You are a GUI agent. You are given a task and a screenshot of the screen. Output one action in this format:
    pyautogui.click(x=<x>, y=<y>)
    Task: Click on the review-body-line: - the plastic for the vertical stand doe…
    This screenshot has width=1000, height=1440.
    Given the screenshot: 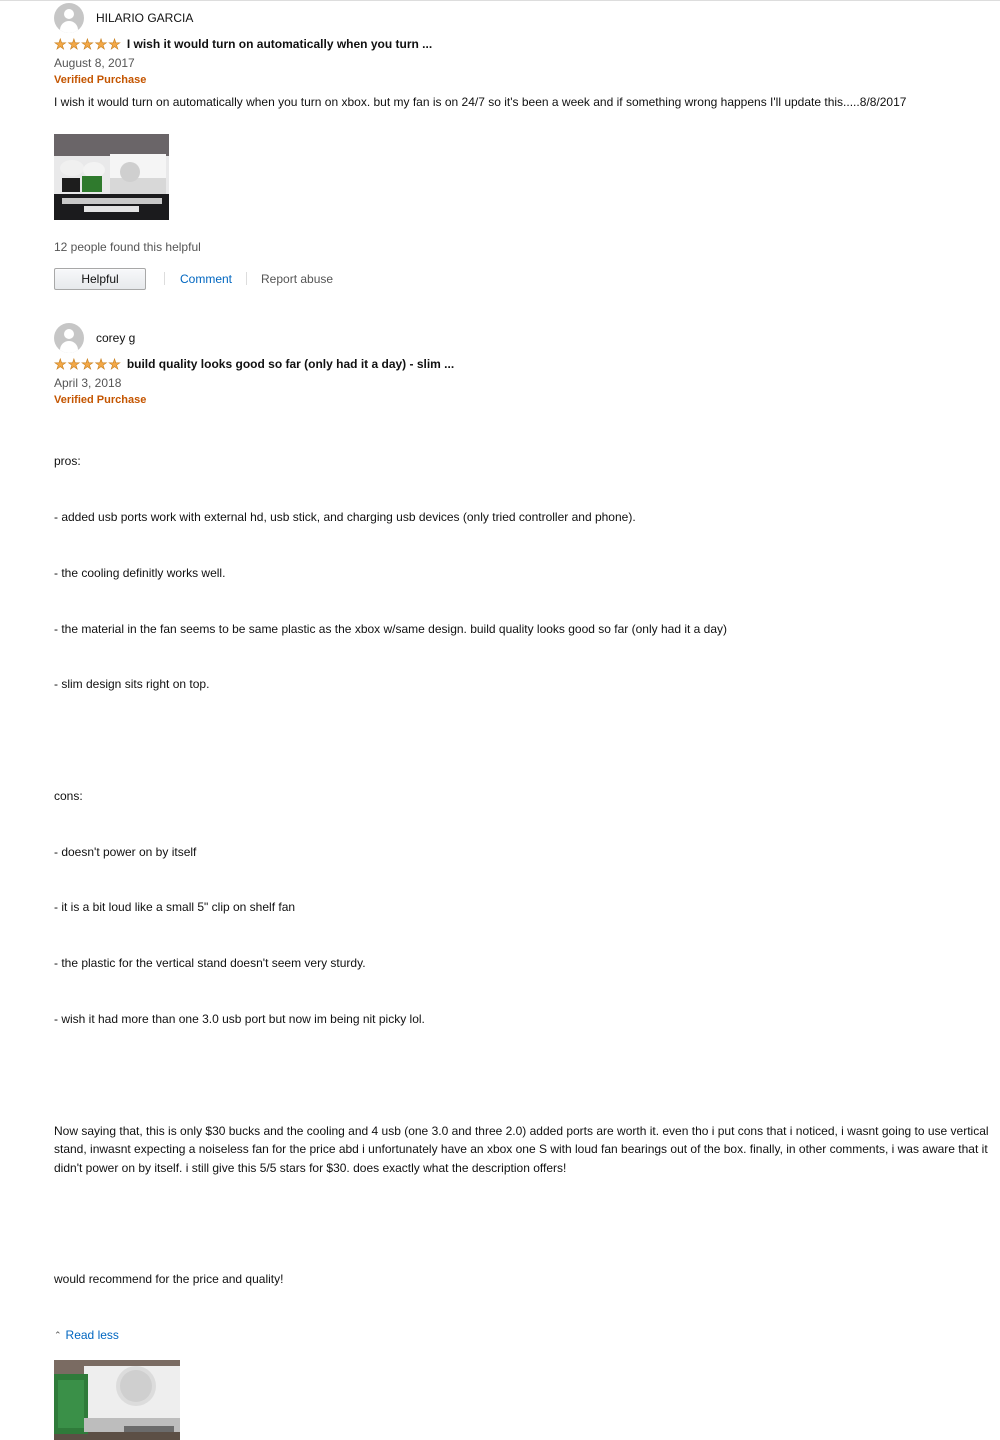 What is the action you would take?
    pyautogui.click(x=210, y=963)
    